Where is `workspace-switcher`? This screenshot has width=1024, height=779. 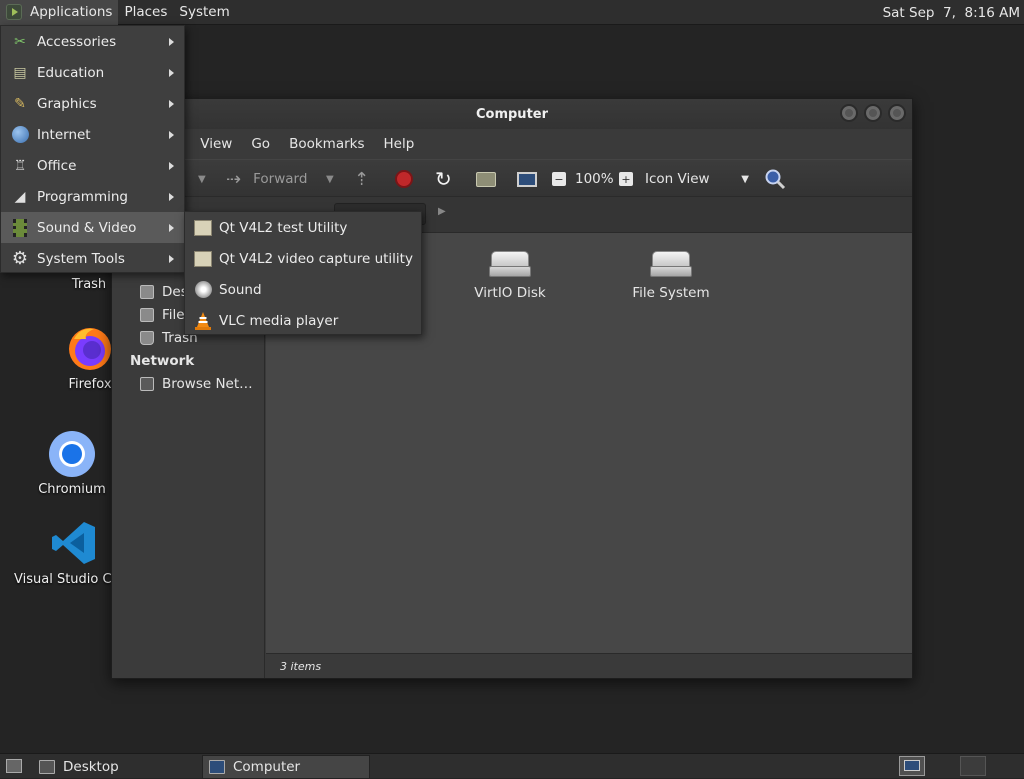
workspace-switcher is located at coordinates (912, 766).